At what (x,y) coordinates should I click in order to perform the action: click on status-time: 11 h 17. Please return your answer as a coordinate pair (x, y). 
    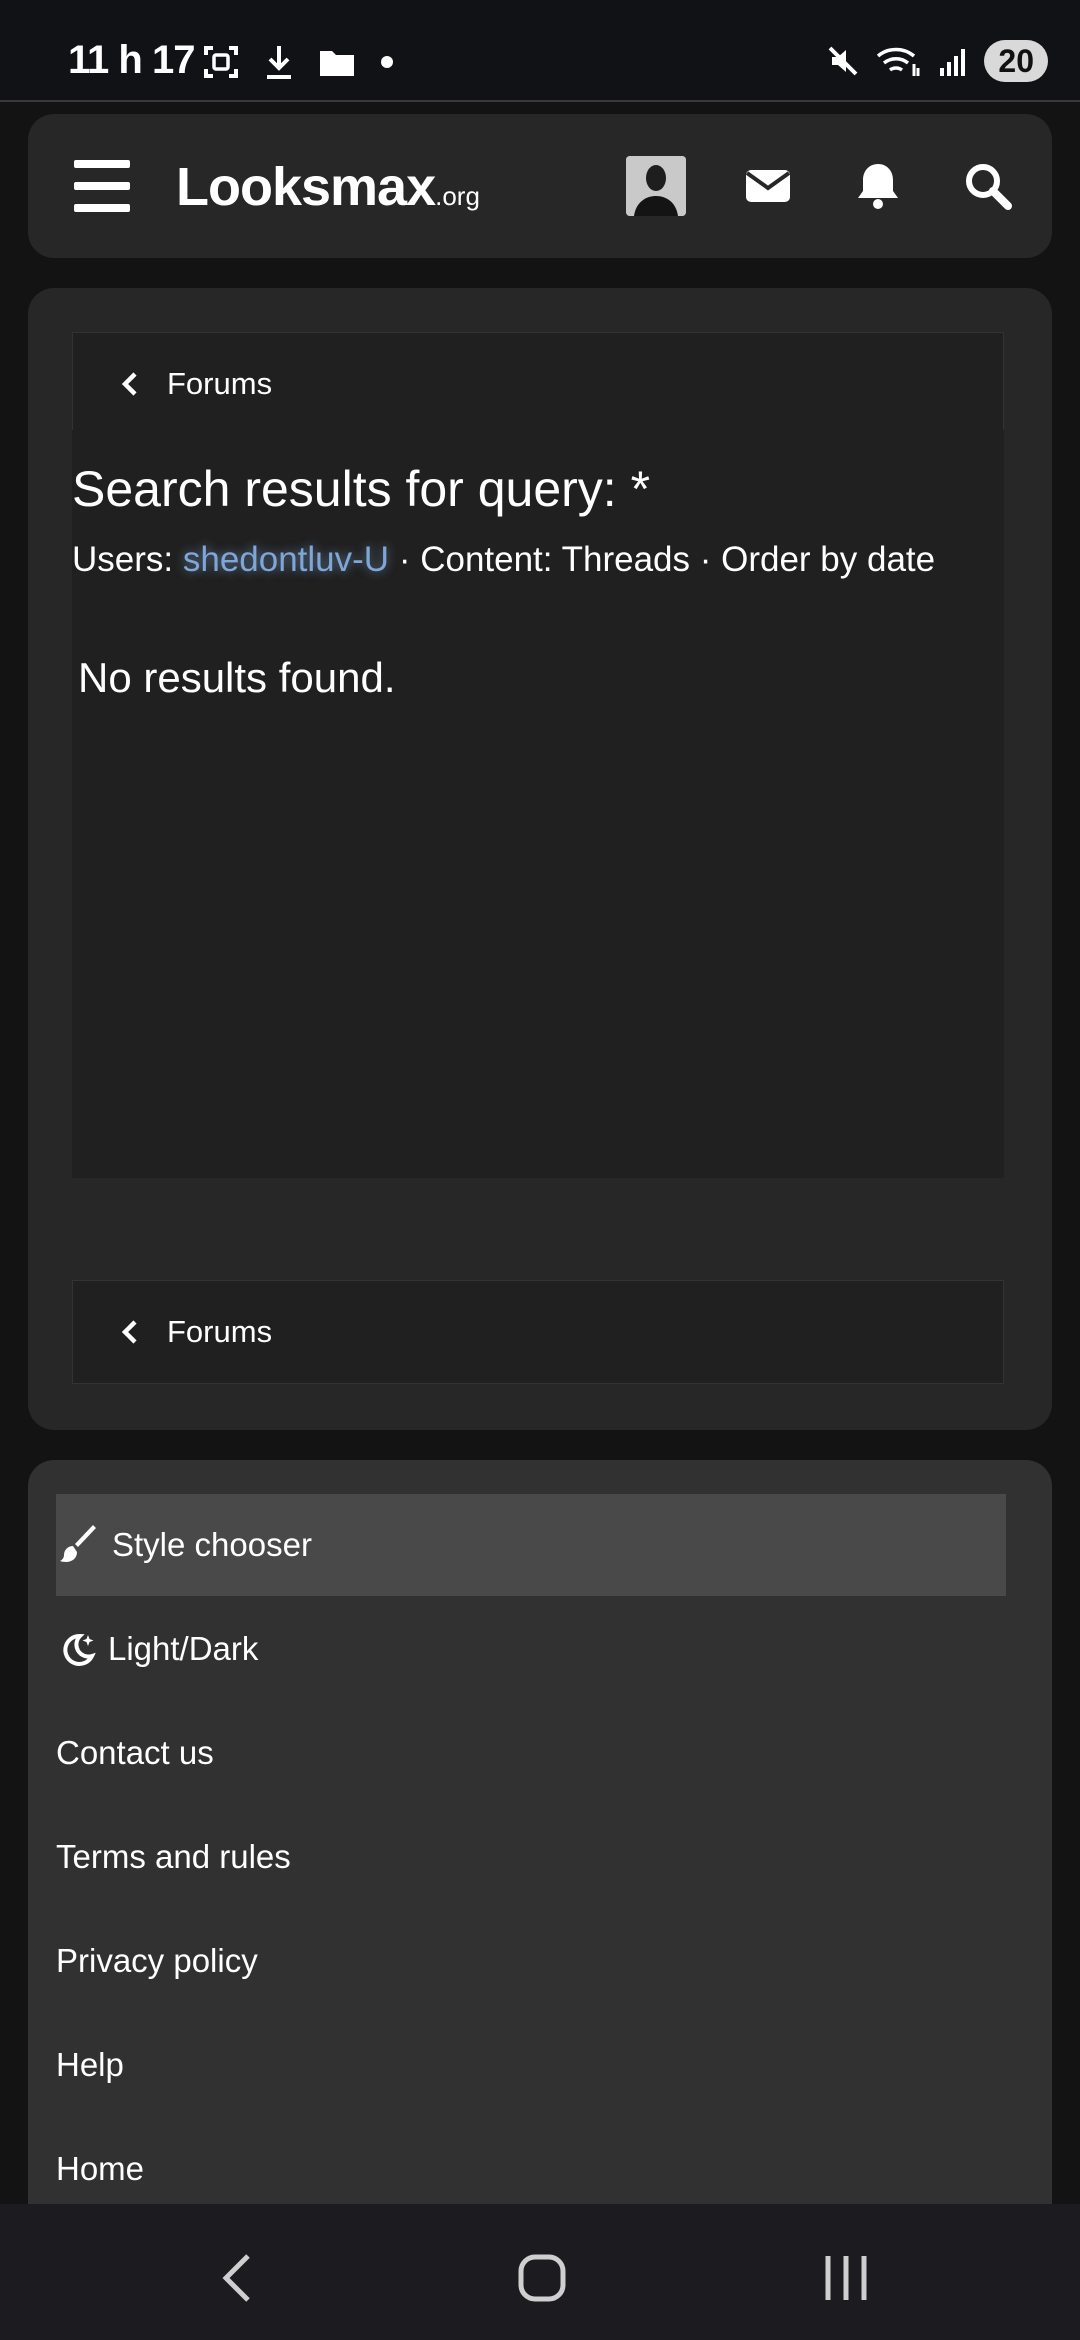
    Looking at the image, I should click on (131, 60).